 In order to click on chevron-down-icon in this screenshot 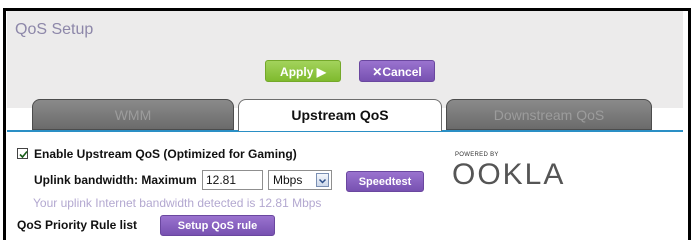, I will do `click(322, 180)`.